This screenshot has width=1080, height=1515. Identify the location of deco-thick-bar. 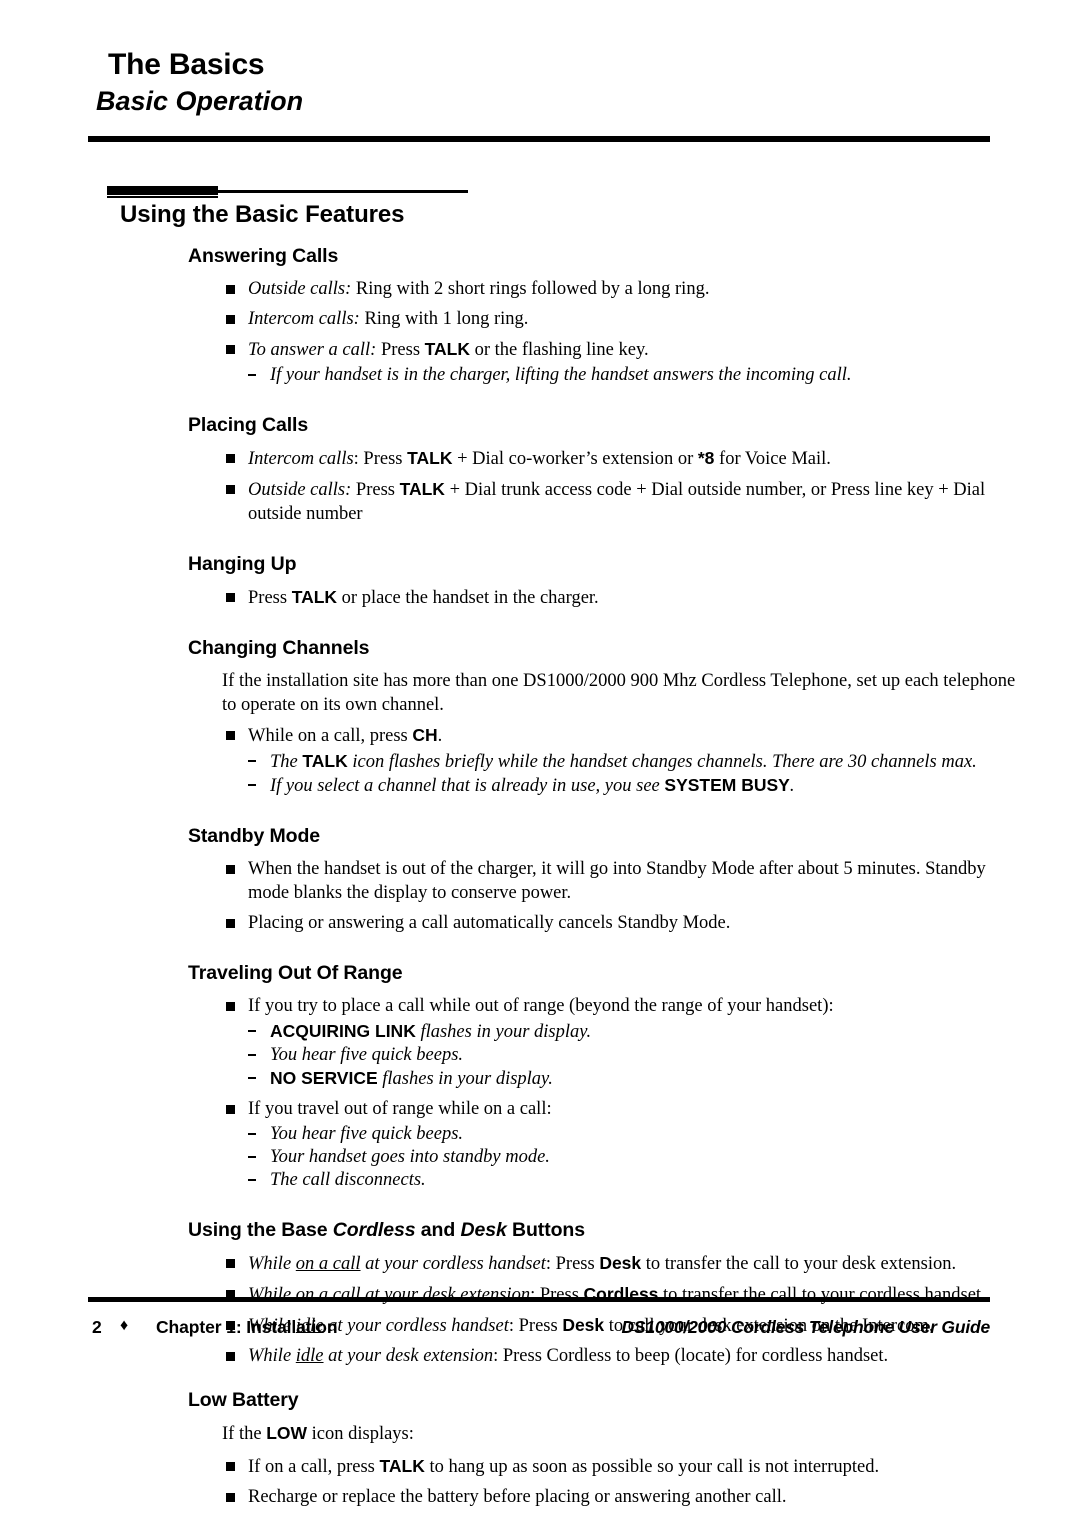
(162, 190).